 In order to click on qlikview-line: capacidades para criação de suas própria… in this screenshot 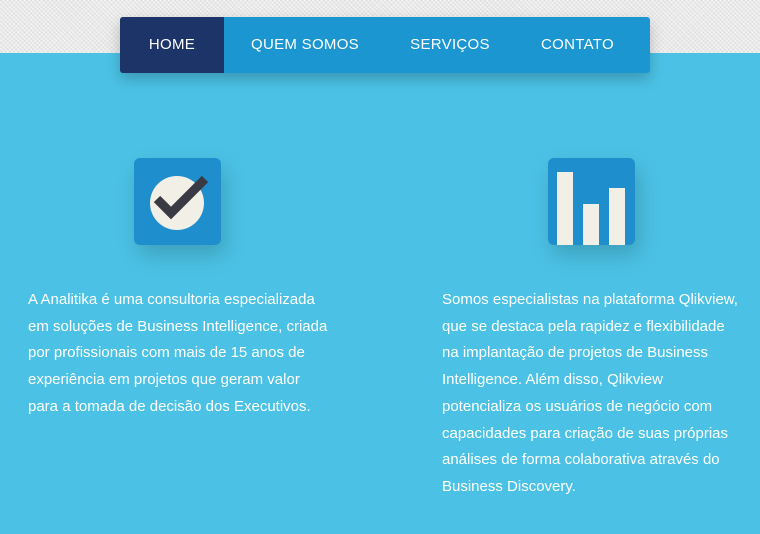, I will do `click(585, 433)`.